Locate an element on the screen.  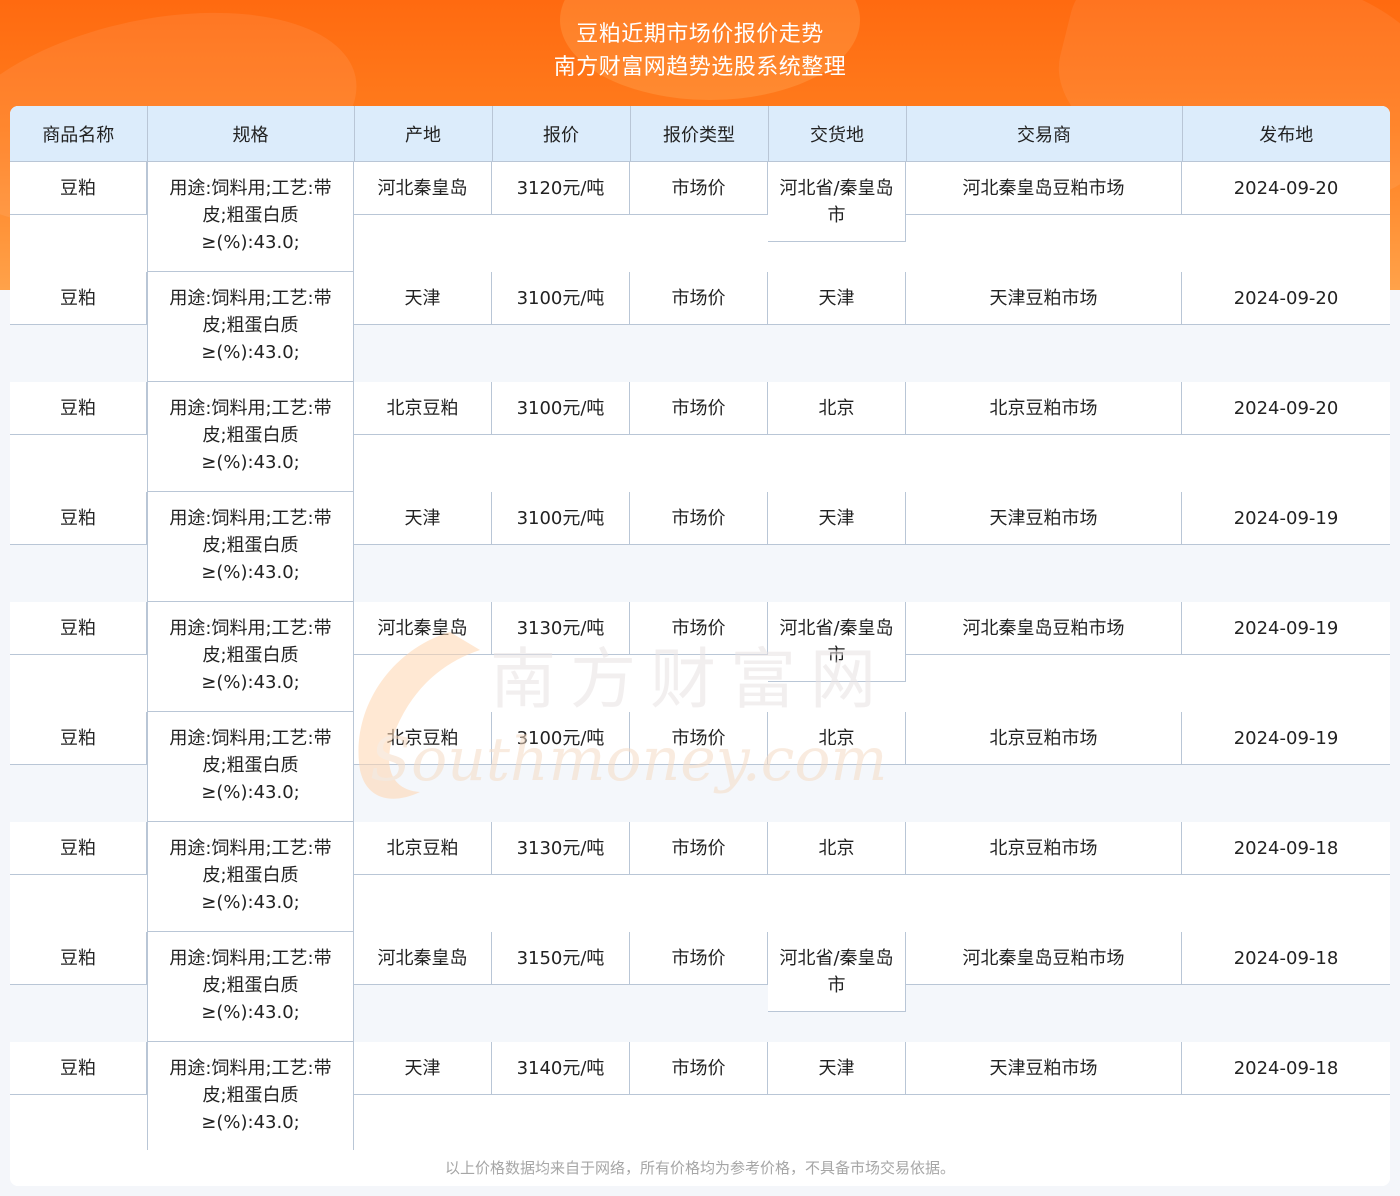
cell-origin: 北京豆粕 is located at coordinates (423, 848).